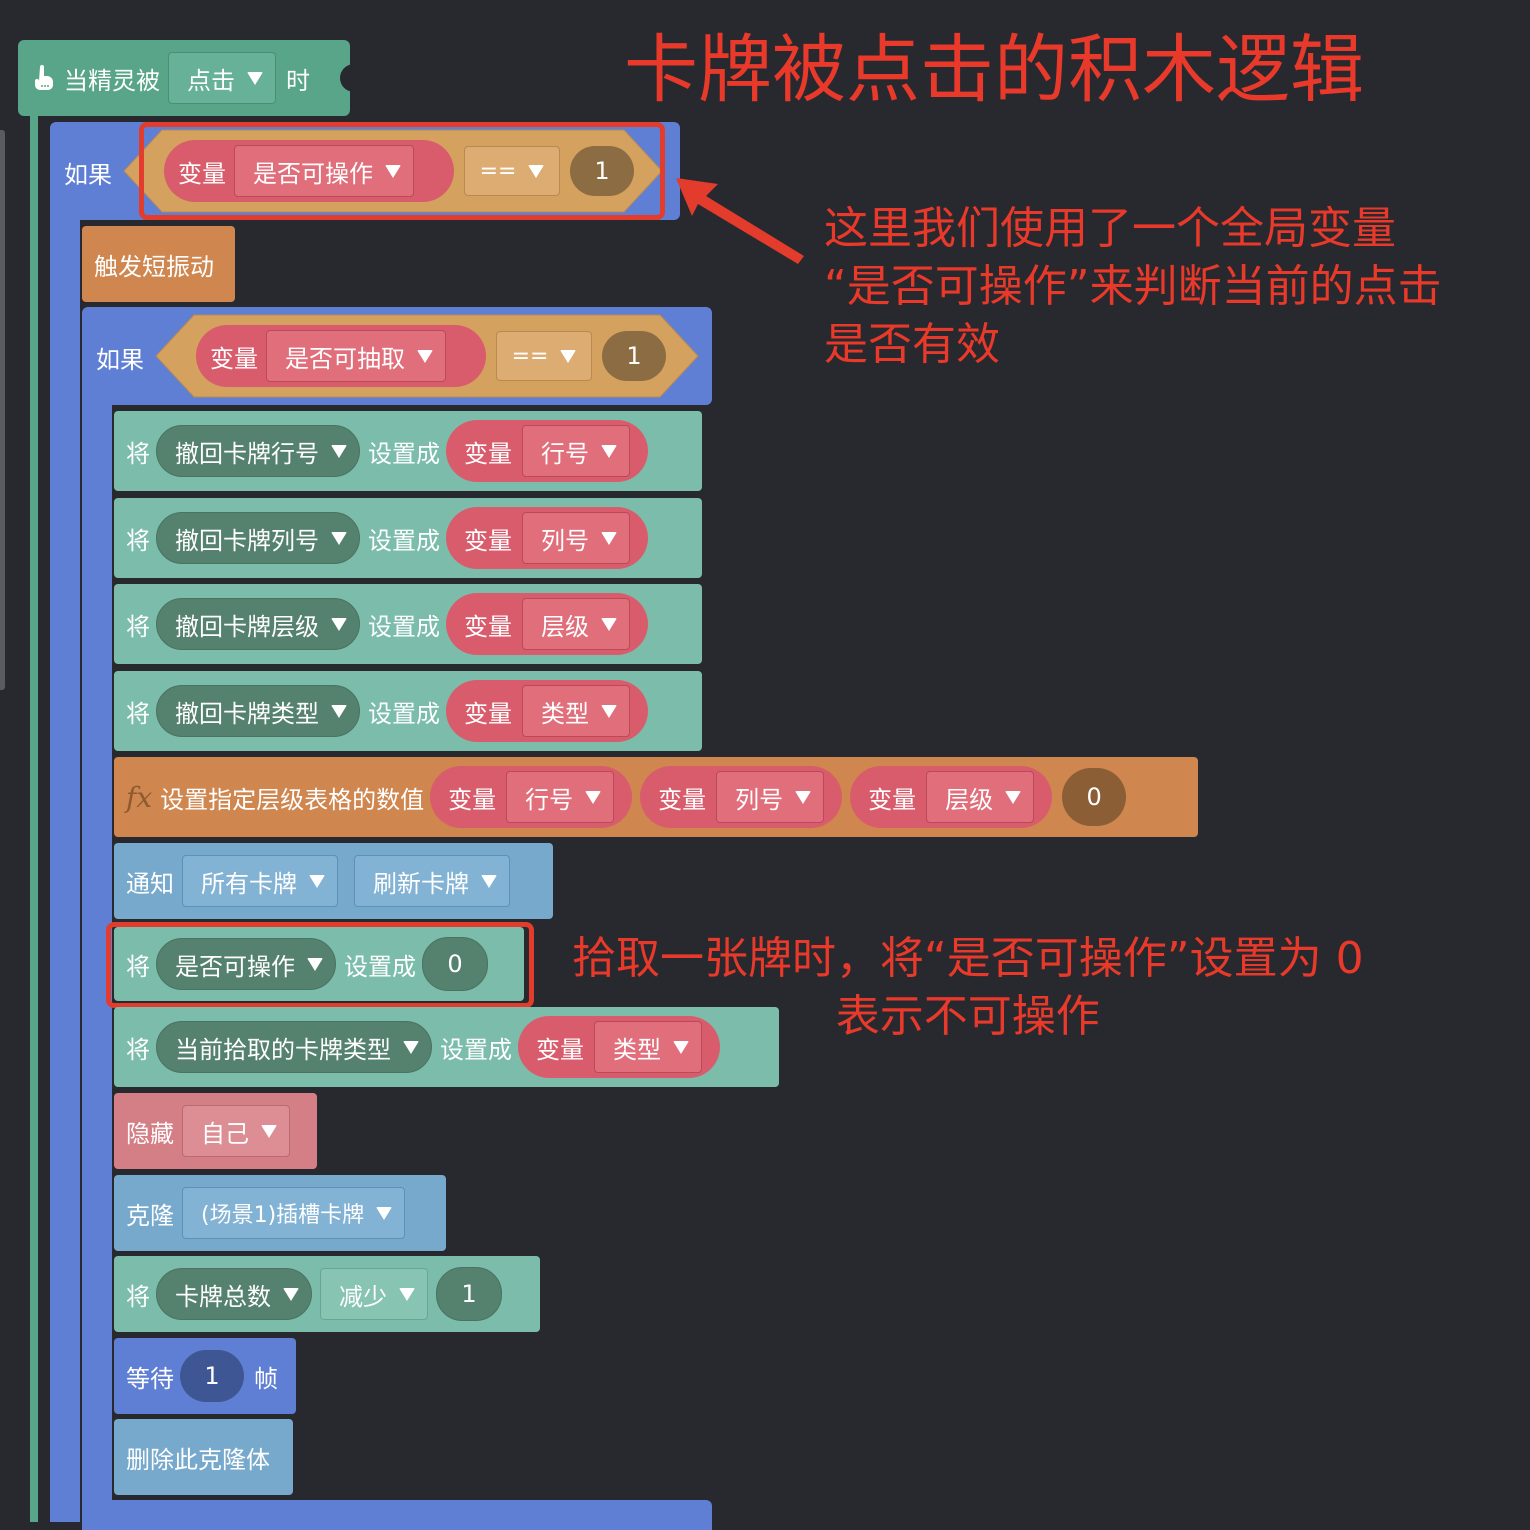  I want to click on set-variable-block-undo-type: 将 撤回卡牌类型 设置成 变量 类型, so click(408, 711).